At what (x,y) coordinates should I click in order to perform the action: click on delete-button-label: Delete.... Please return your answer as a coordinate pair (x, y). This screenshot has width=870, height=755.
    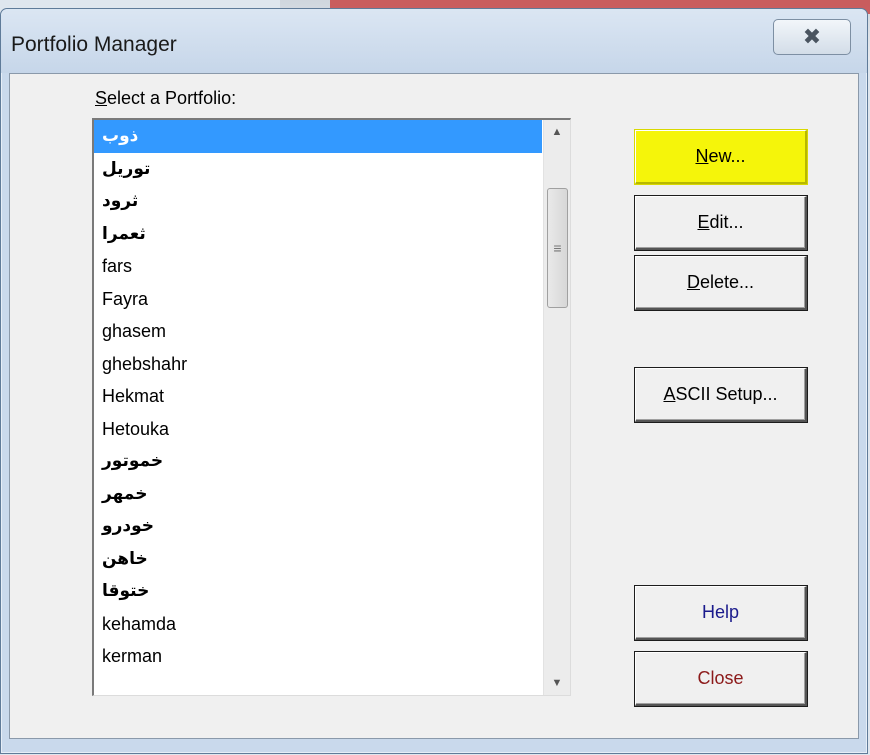
    Looking at the image, I should click on (720, 282).